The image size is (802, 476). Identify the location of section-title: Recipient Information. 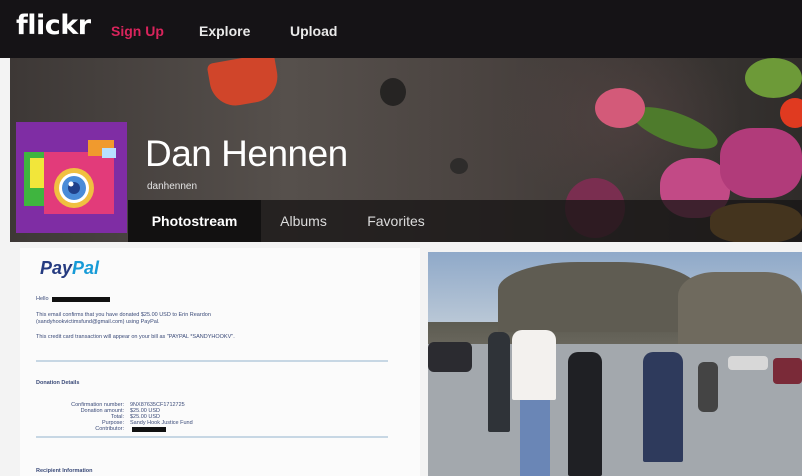
(64, 471).